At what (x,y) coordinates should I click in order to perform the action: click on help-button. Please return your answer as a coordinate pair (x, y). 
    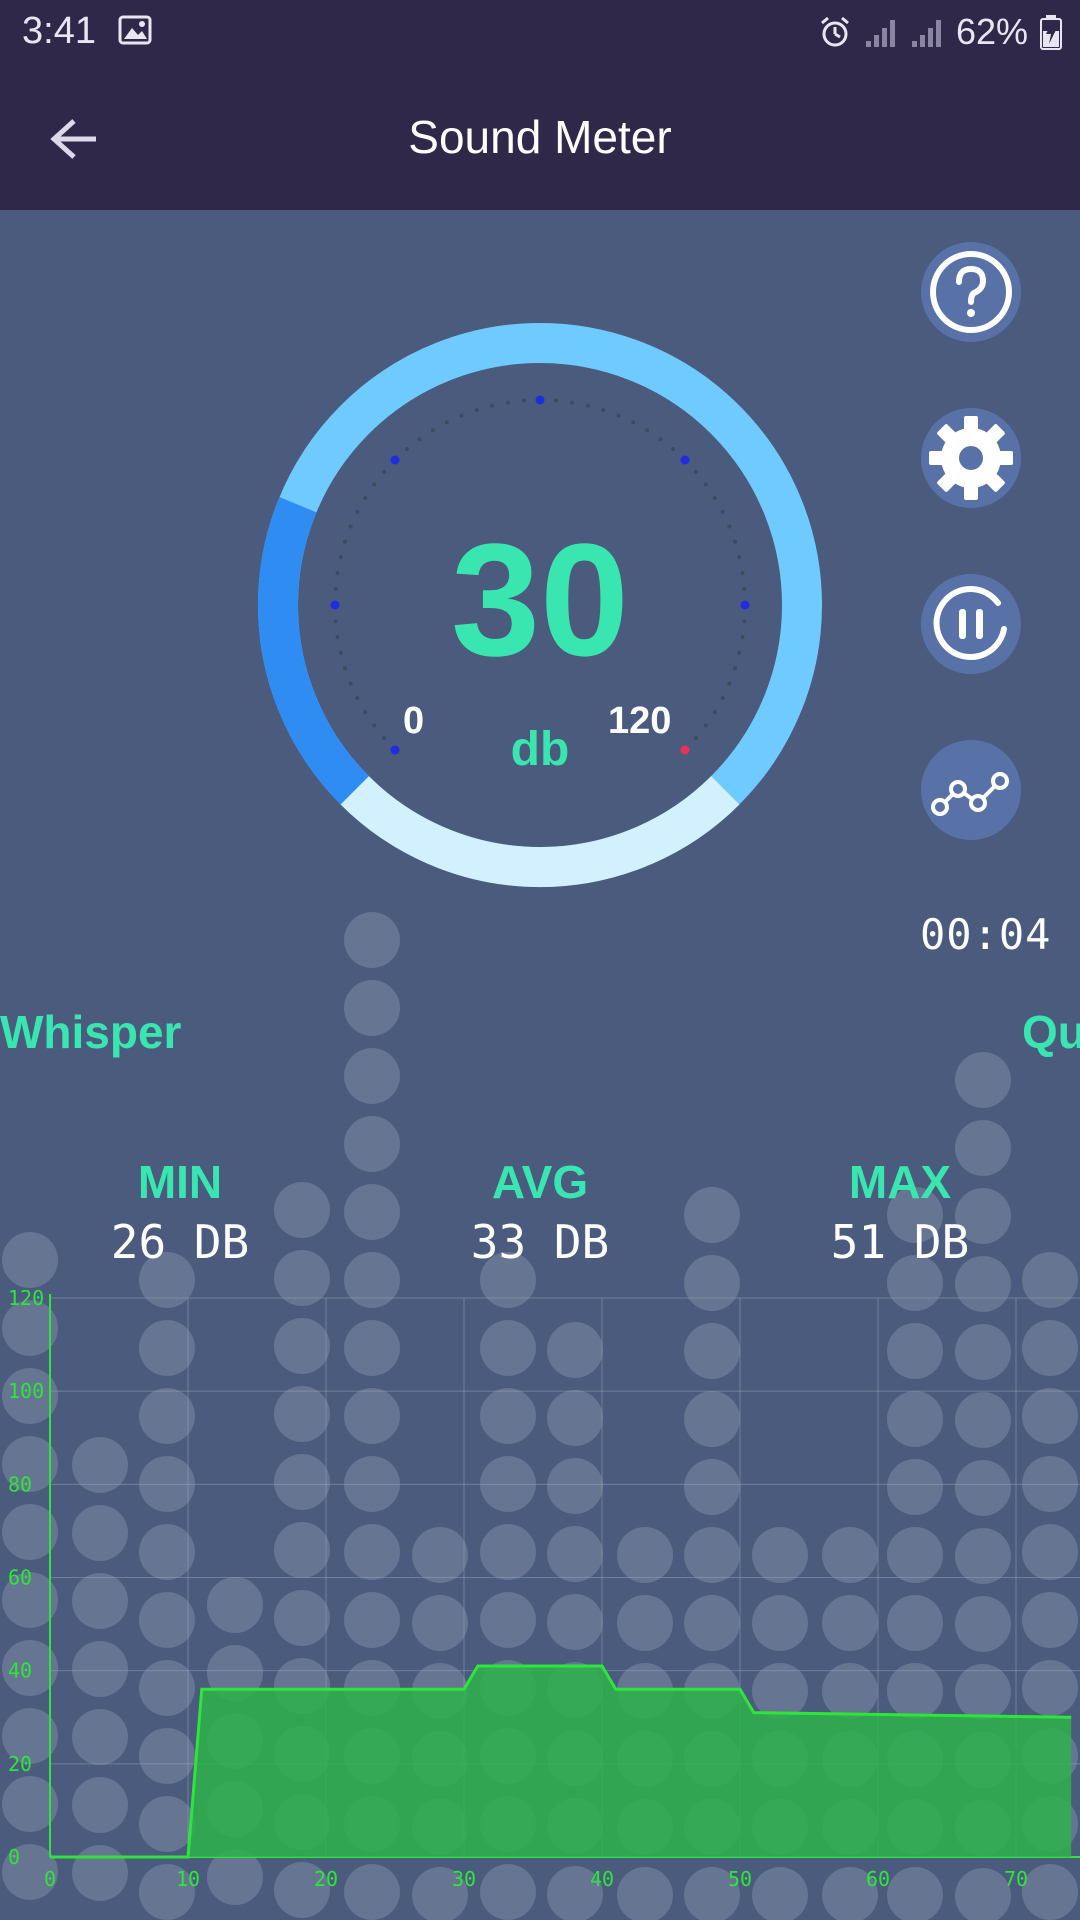
    Looking at the image, I should click on (971, 292).